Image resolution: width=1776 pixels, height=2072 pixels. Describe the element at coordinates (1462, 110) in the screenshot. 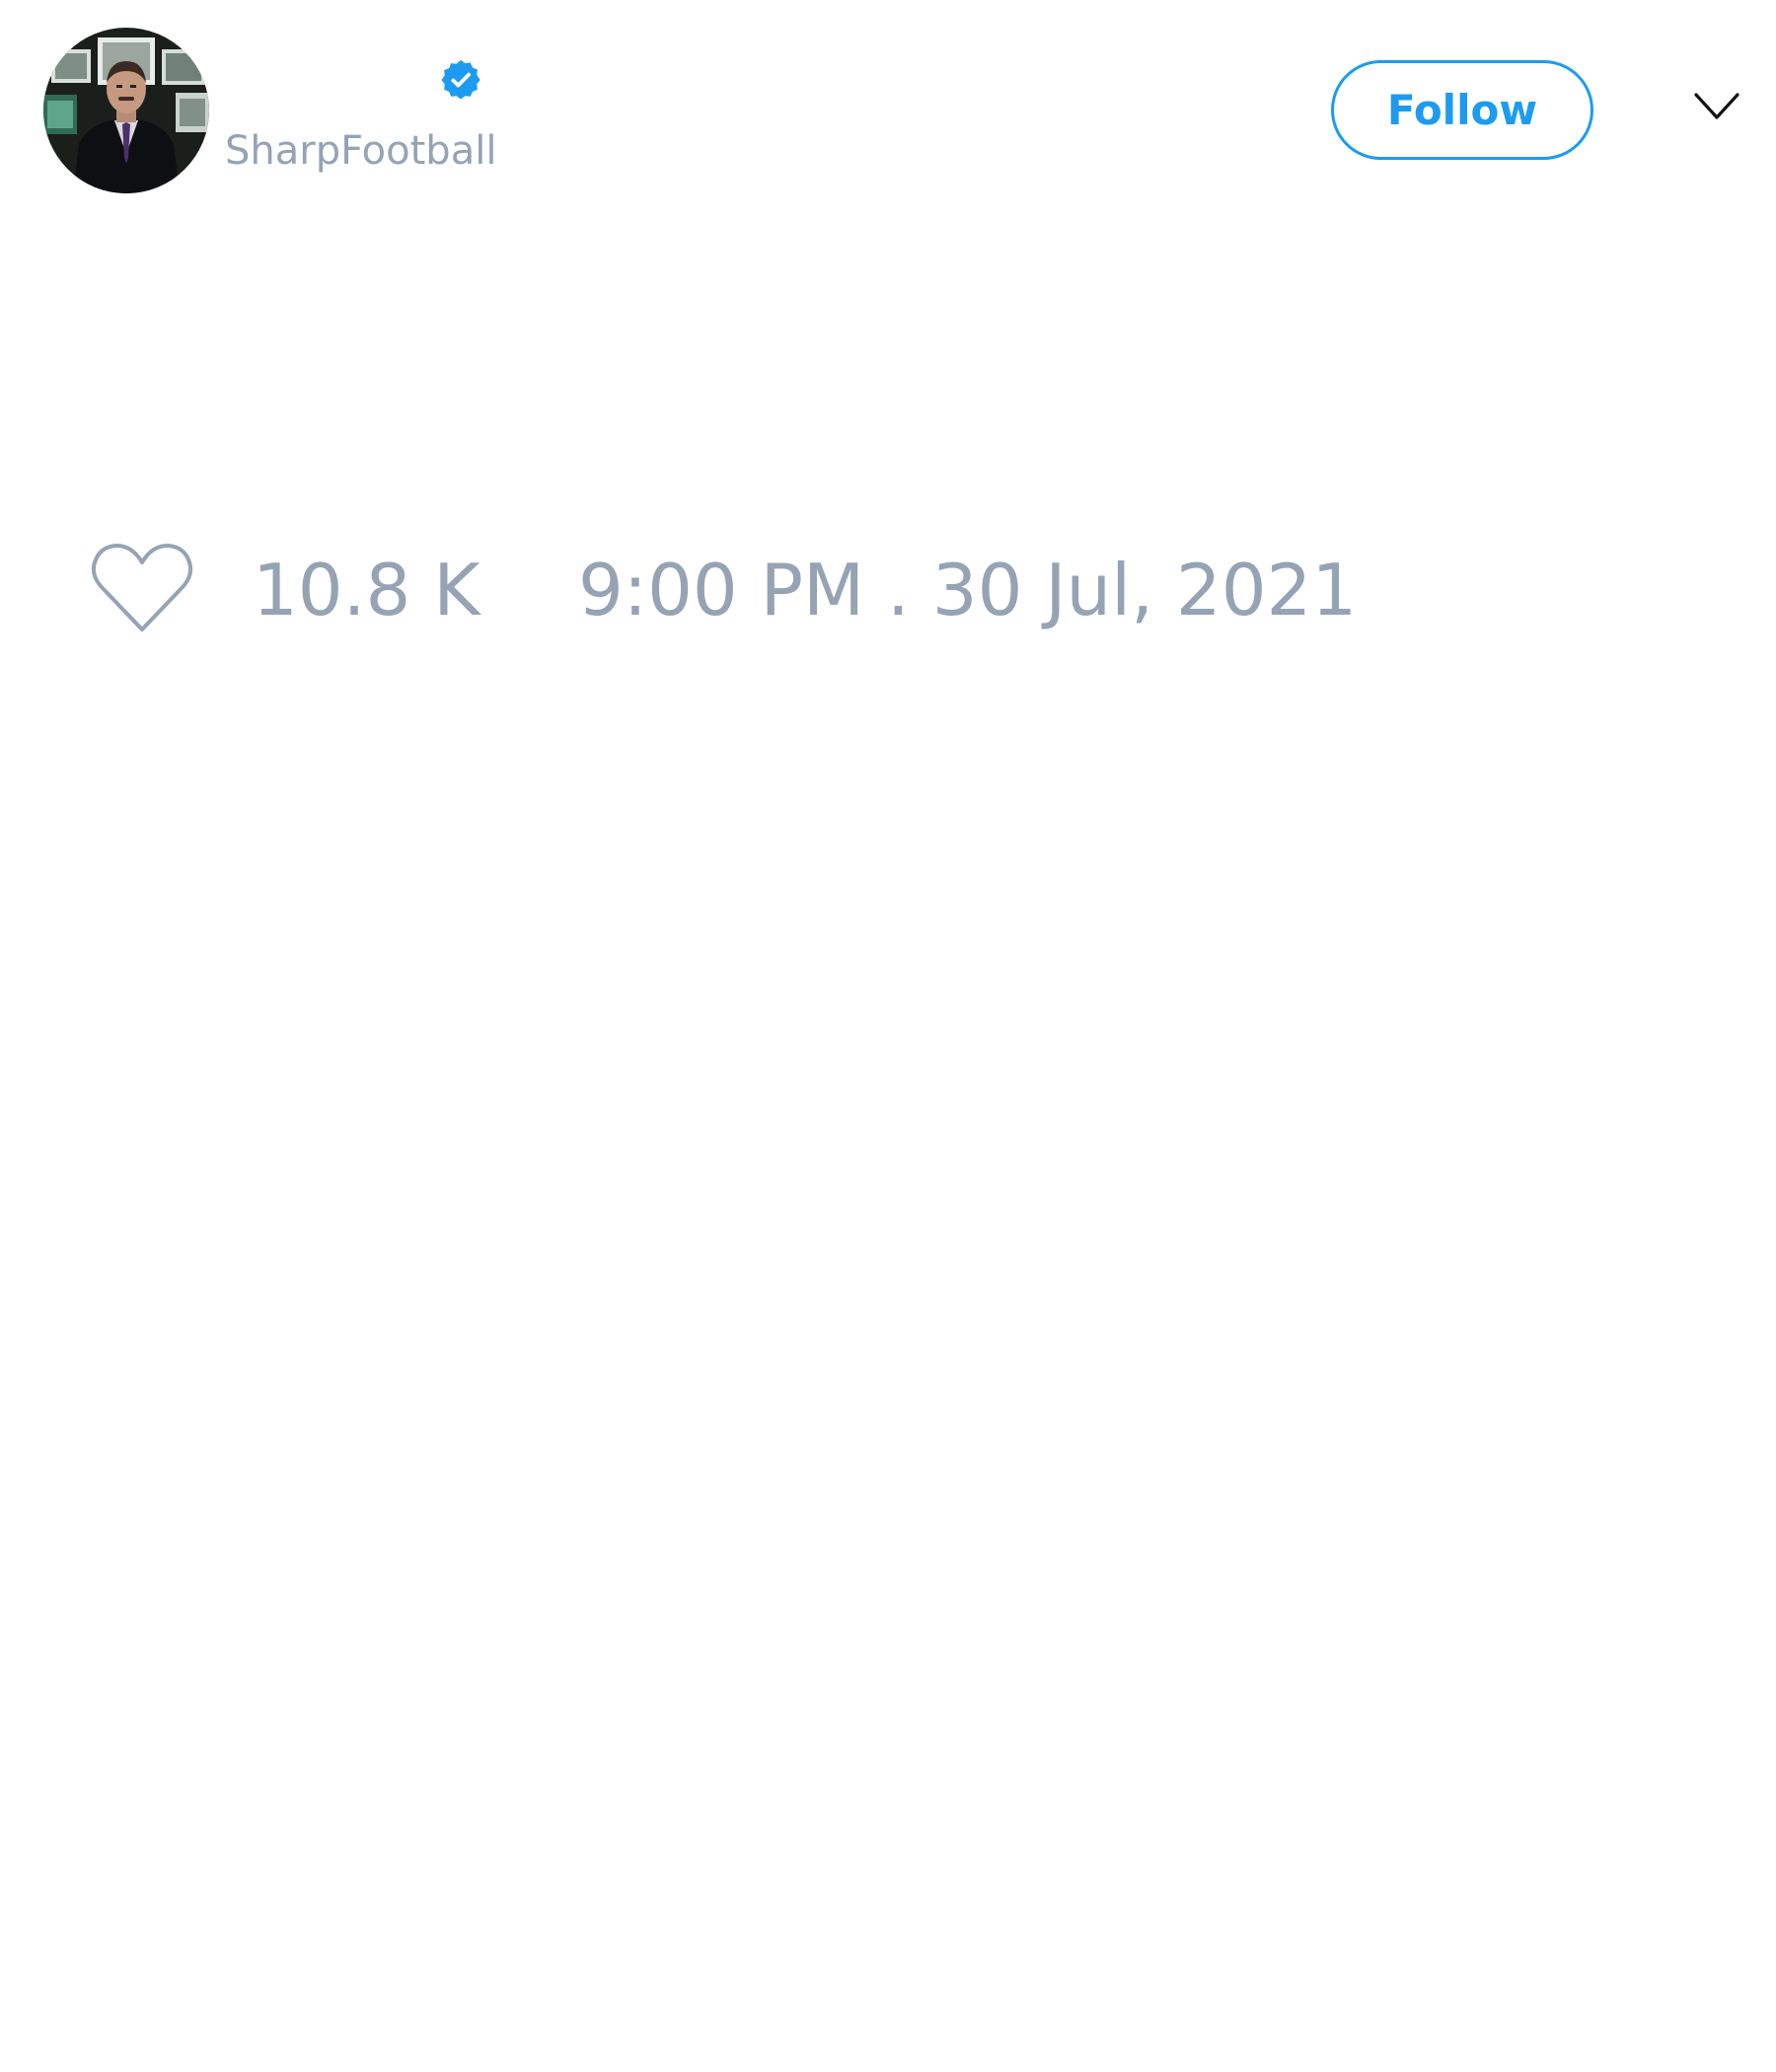

I see `follow-button: Follow` at that location.